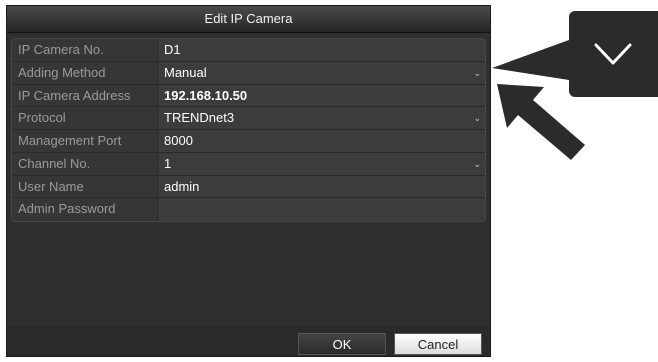 Image resolution: width=658 pixels, height=362 pixels. Describe the element at coordinates (67, 209) in the screenshot. I see `field-label: Admin Password` at that location.